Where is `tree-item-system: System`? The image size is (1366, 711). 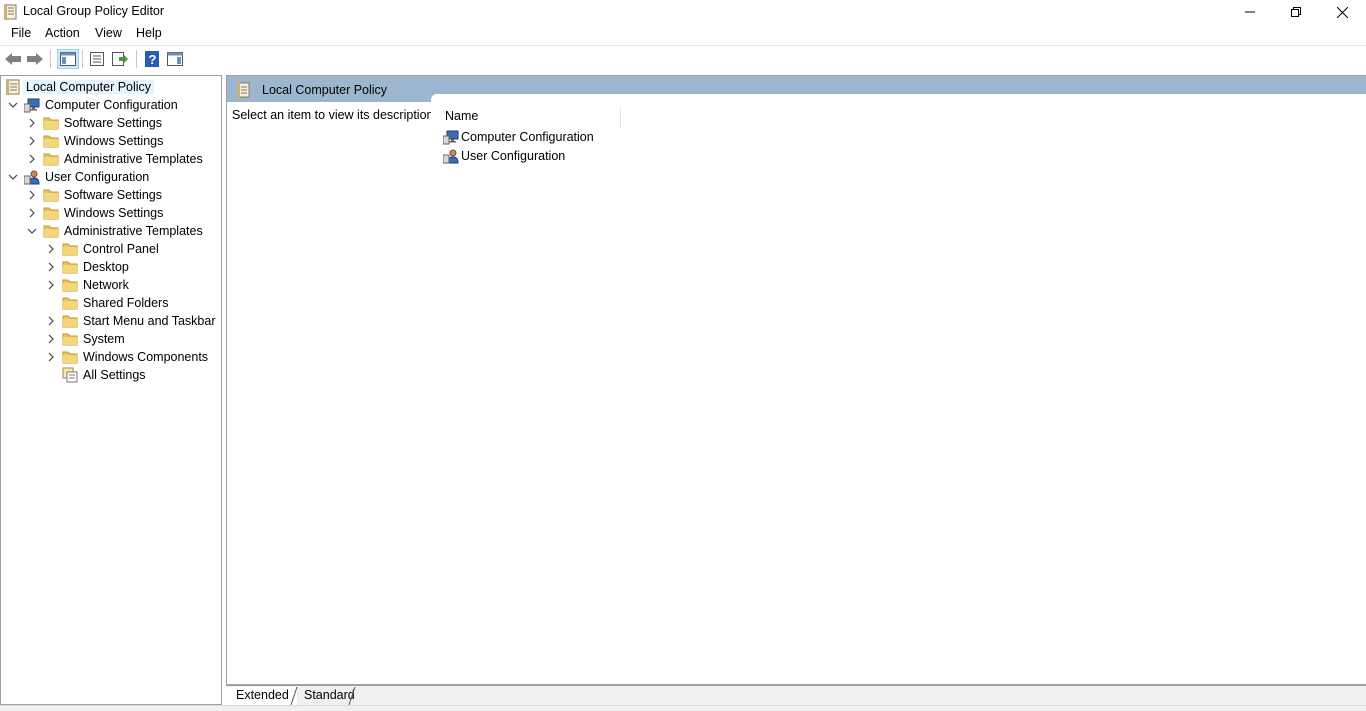
tree-item-system: System is located at coordinates (111, 339).